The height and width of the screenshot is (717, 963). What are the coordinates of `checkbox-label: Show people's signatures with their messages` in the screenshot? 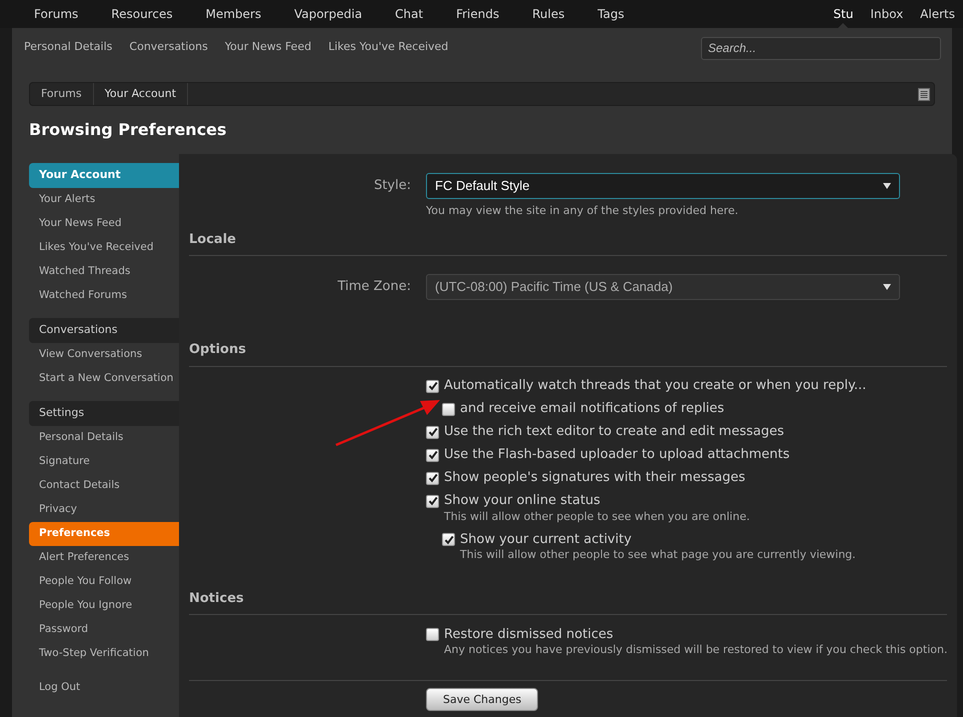 It's located at (595, 478).